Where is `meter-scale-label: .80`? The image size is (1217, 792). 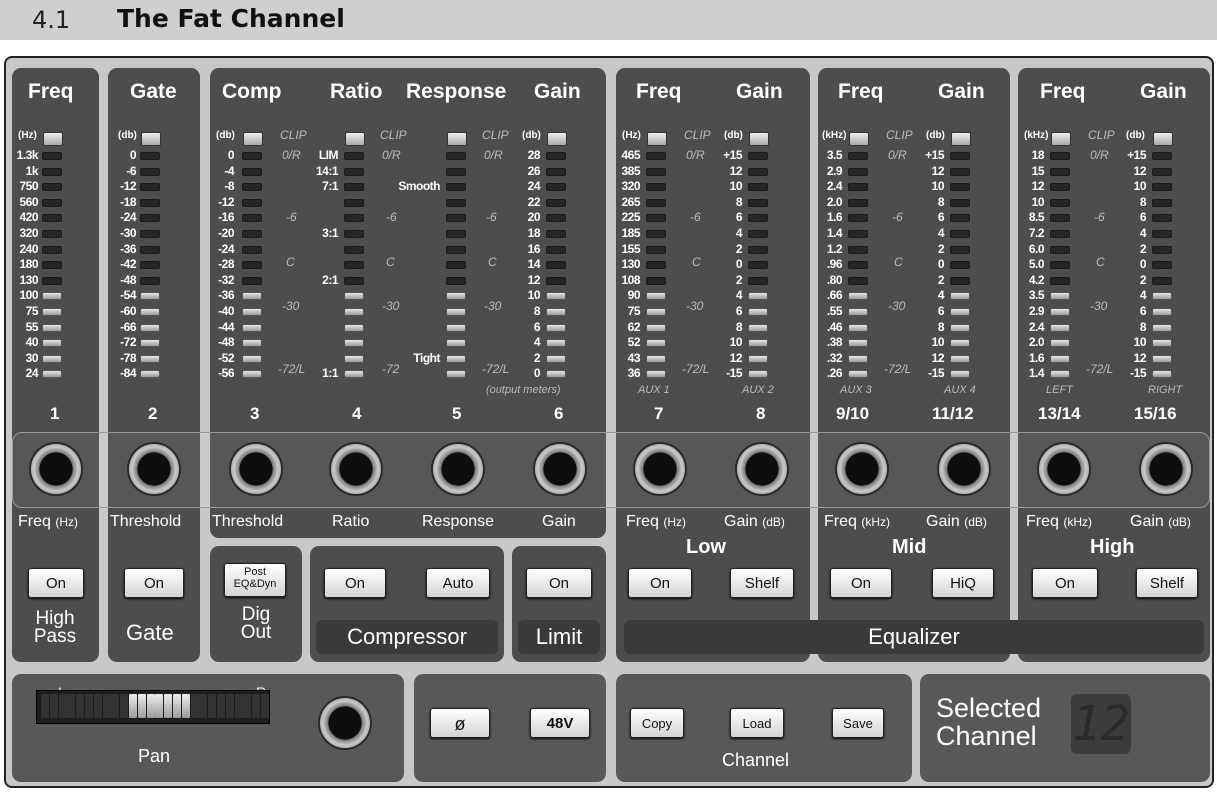
meter-scale-label: .80 is located at coordinates (834, 279).